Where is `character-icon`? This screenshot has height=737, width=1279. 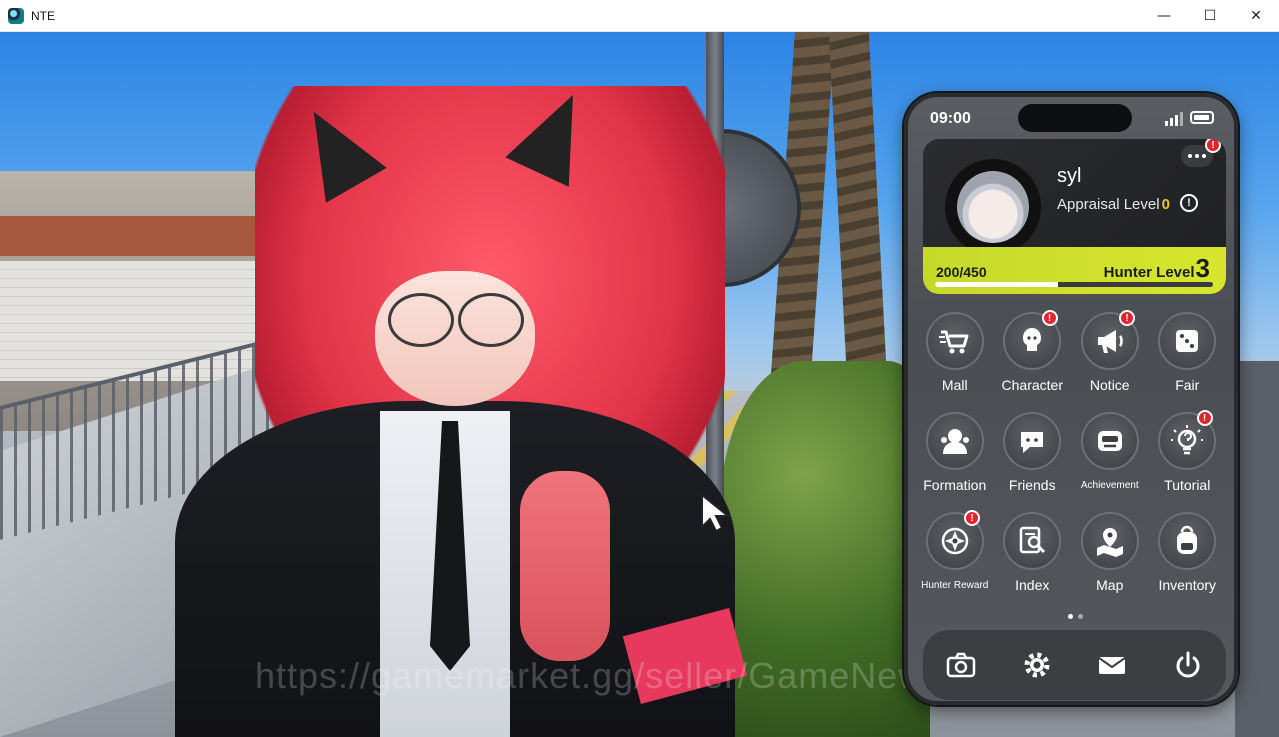
character-icon is located at coordinates (1032, 339).